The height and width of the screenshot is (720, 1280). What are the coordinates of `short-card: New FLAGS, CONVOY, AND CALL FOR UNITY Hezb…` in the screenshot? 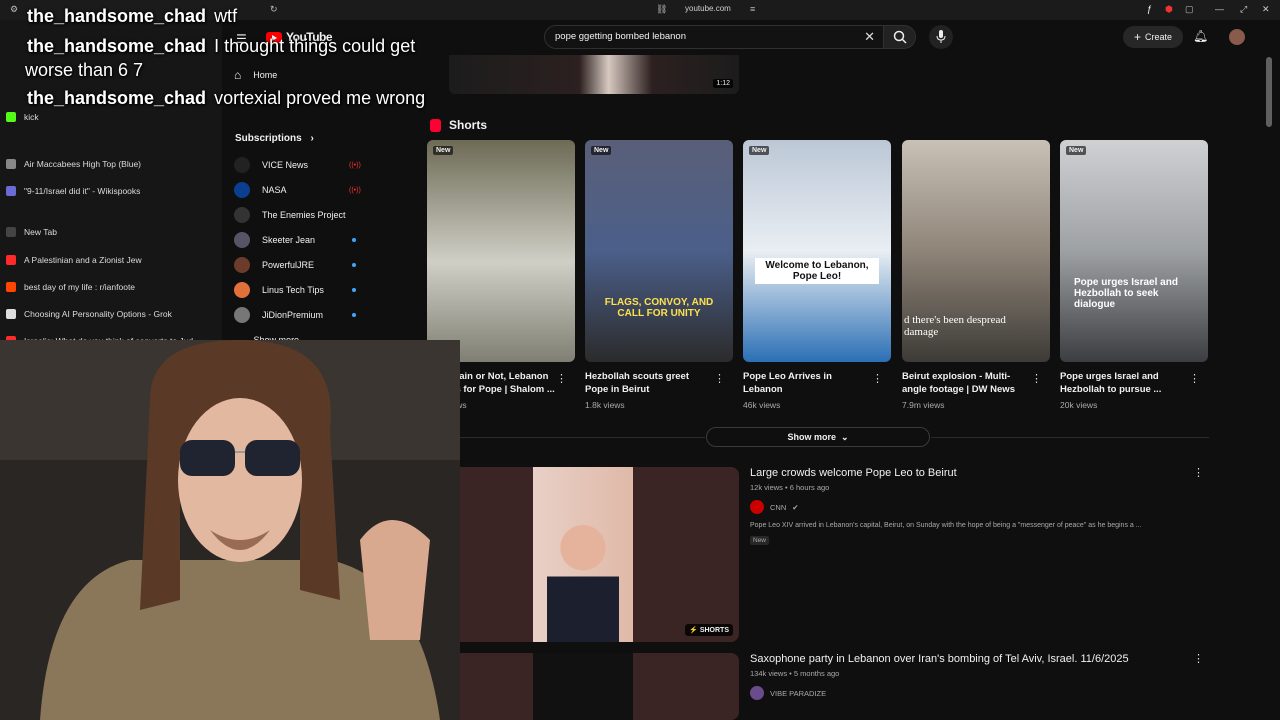 It's located at (659, 275).